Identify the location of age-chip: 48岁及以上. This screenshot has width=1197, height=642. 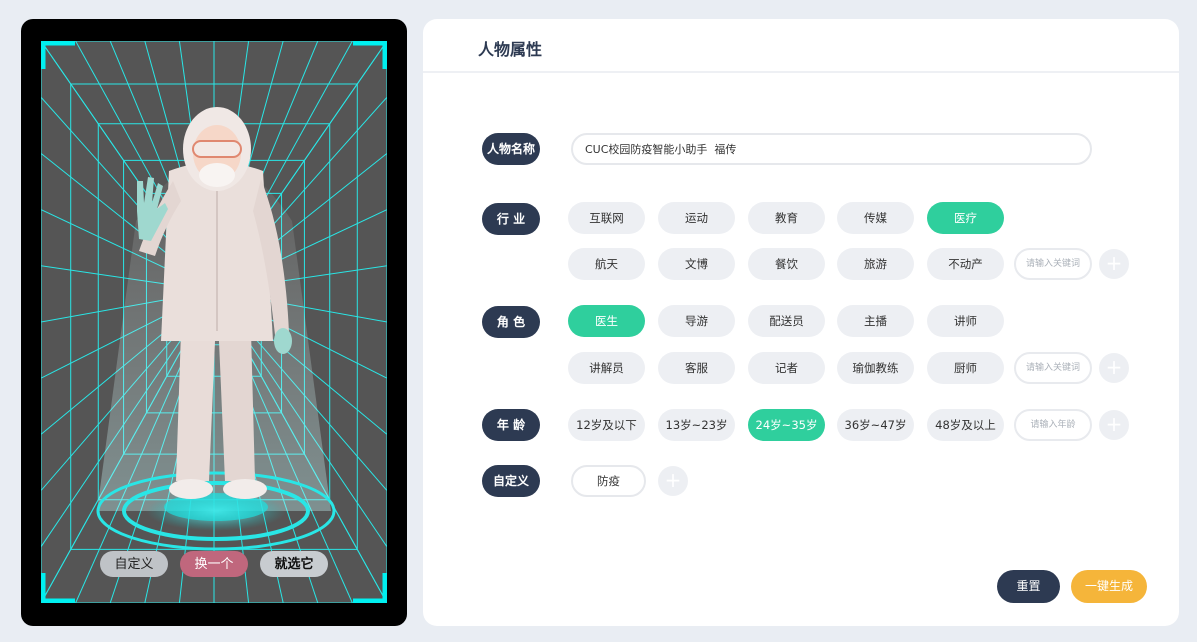
(965, 425).